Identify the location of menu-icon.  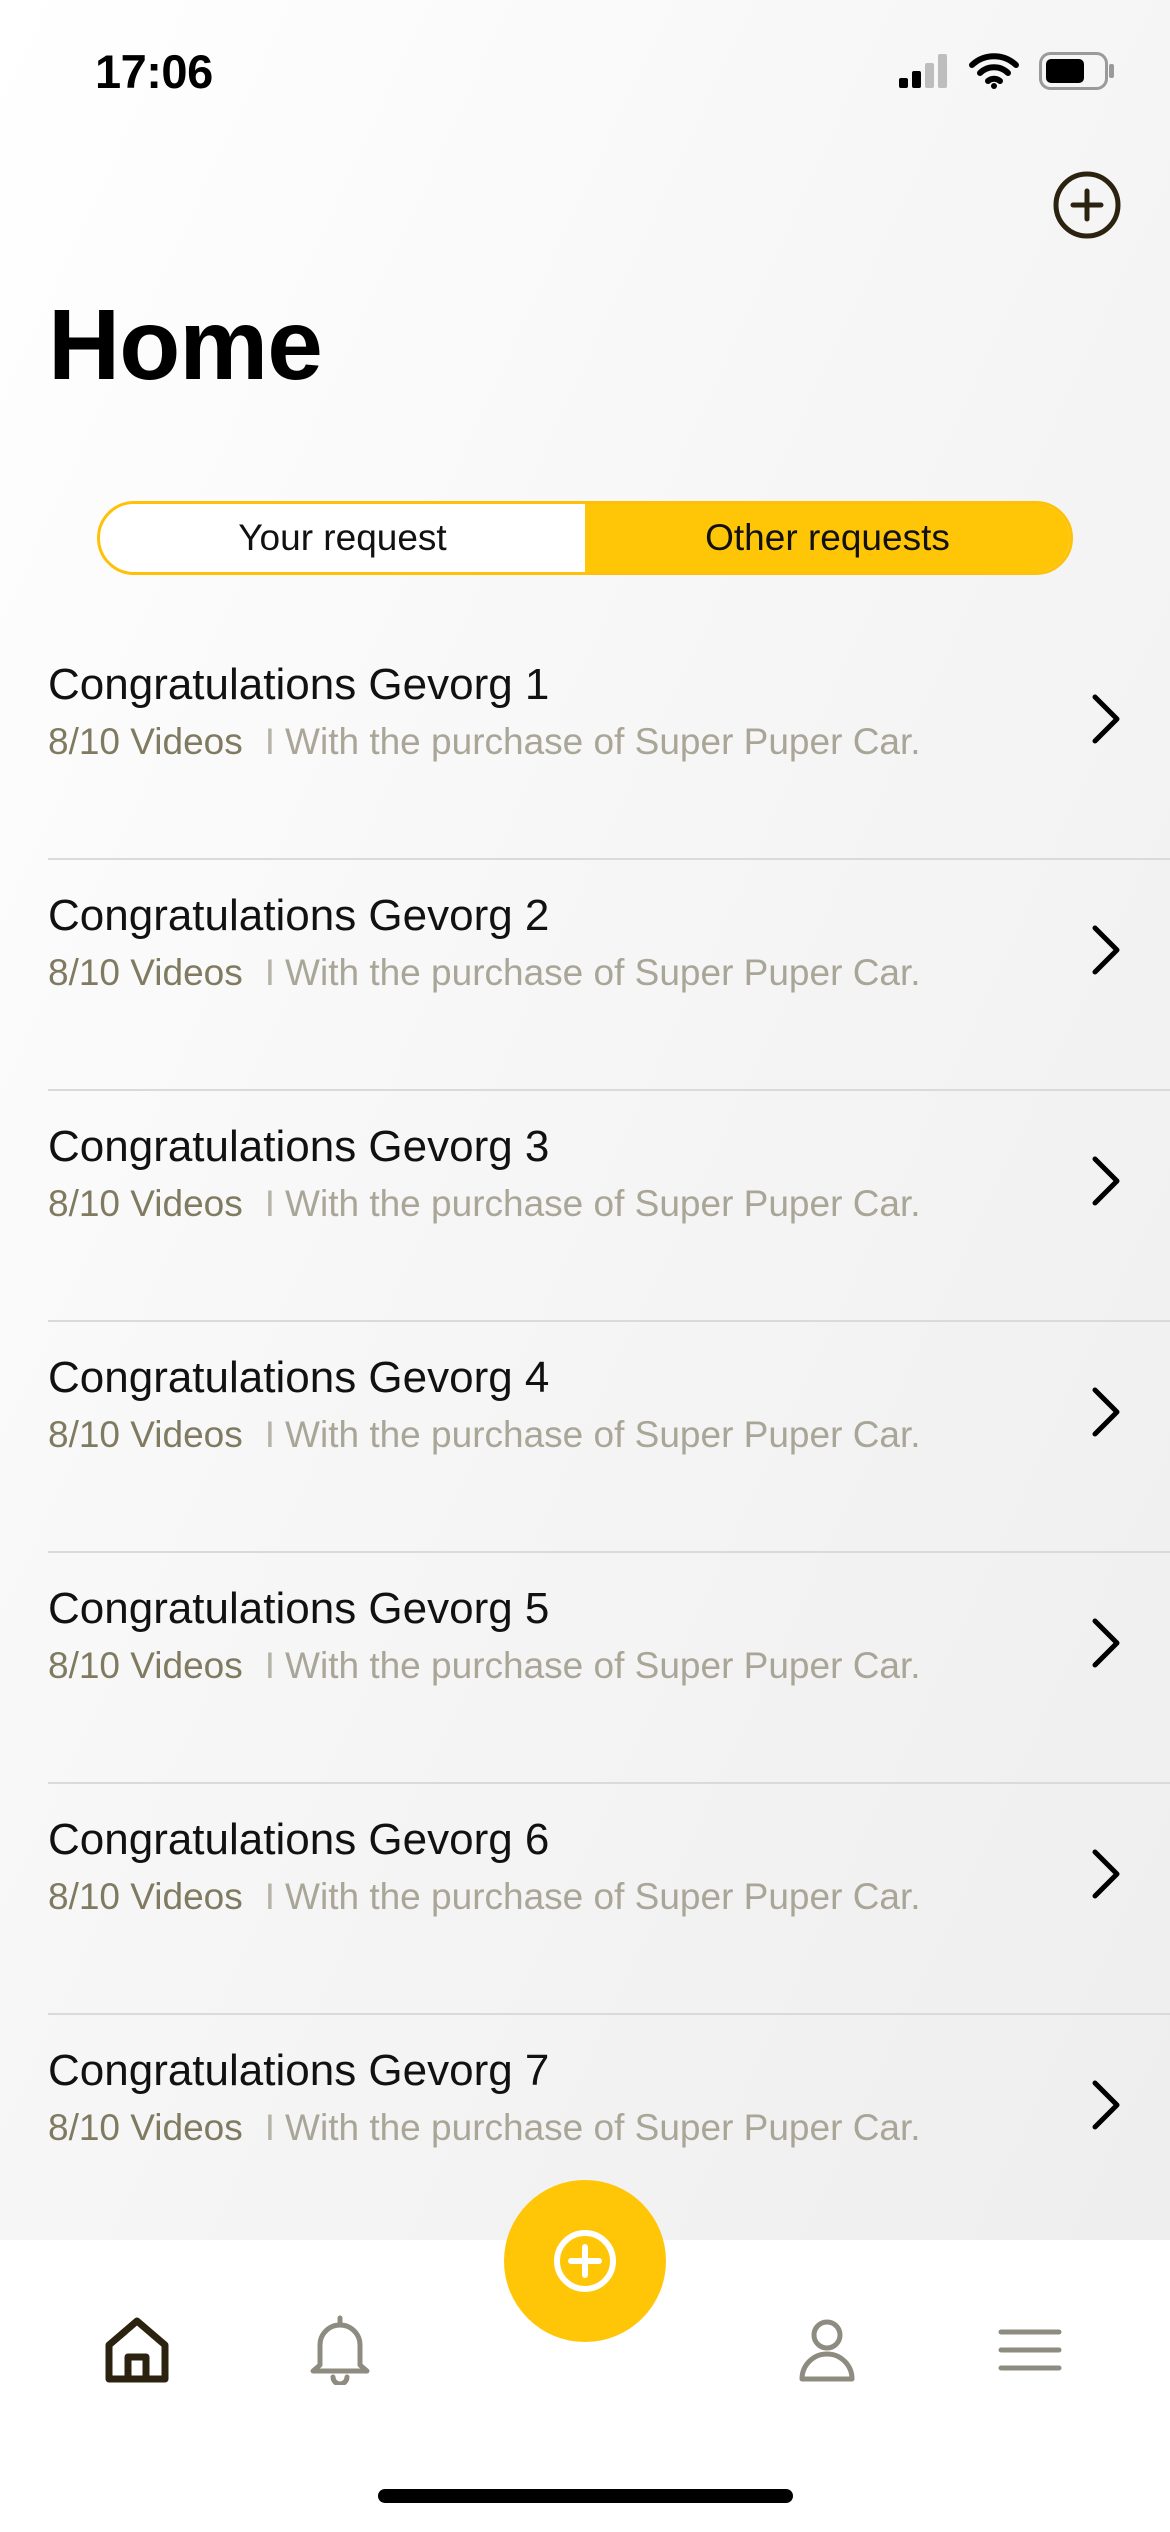
(1030, 2350).